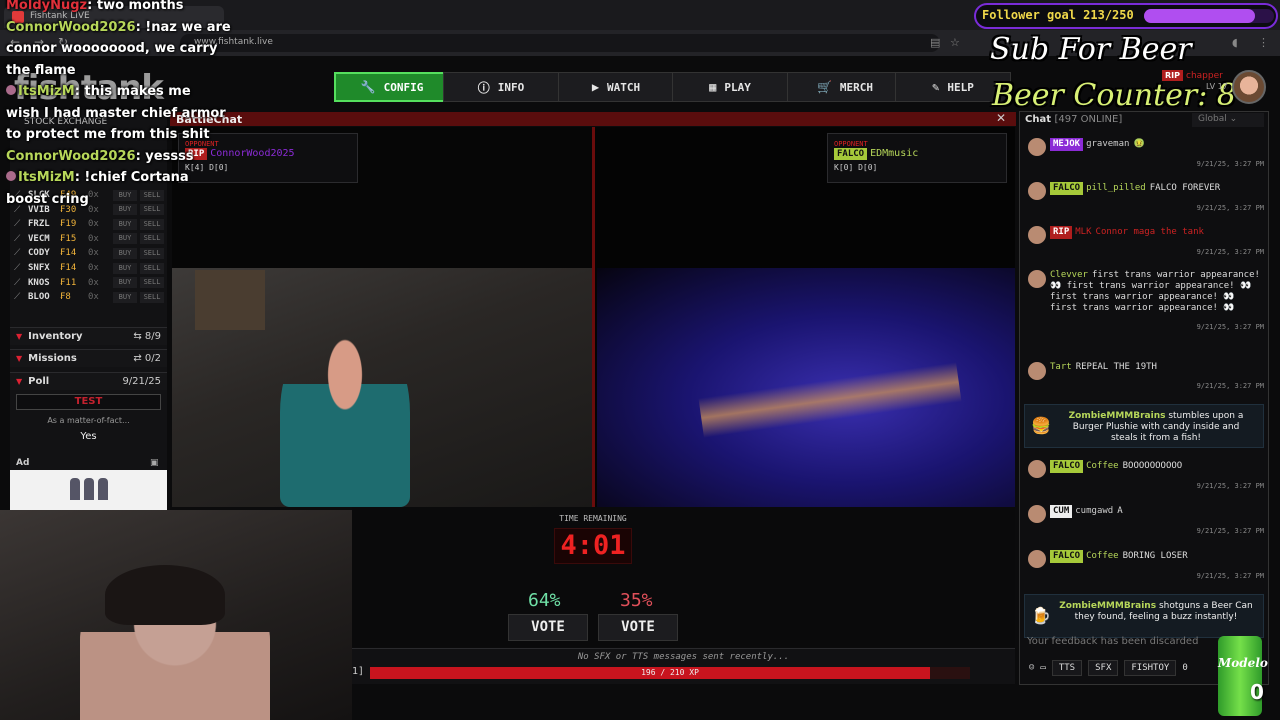 This screenshot has height=720, width=1280. Describe the element at coordinates (392, 87) in the screenshot. I see `nav-config-button: 🔧 CONFIG` at that location.